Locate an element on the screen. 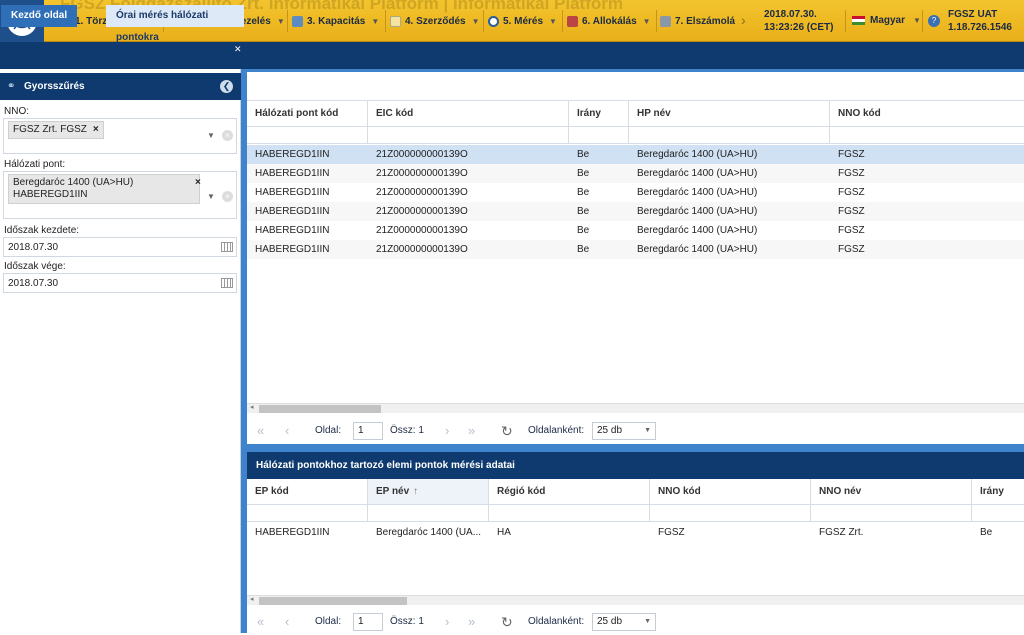 The width and height of the screenshot is (1024, 635). period-start-input: 2018.07.30 is located at coordinates (120, 247).